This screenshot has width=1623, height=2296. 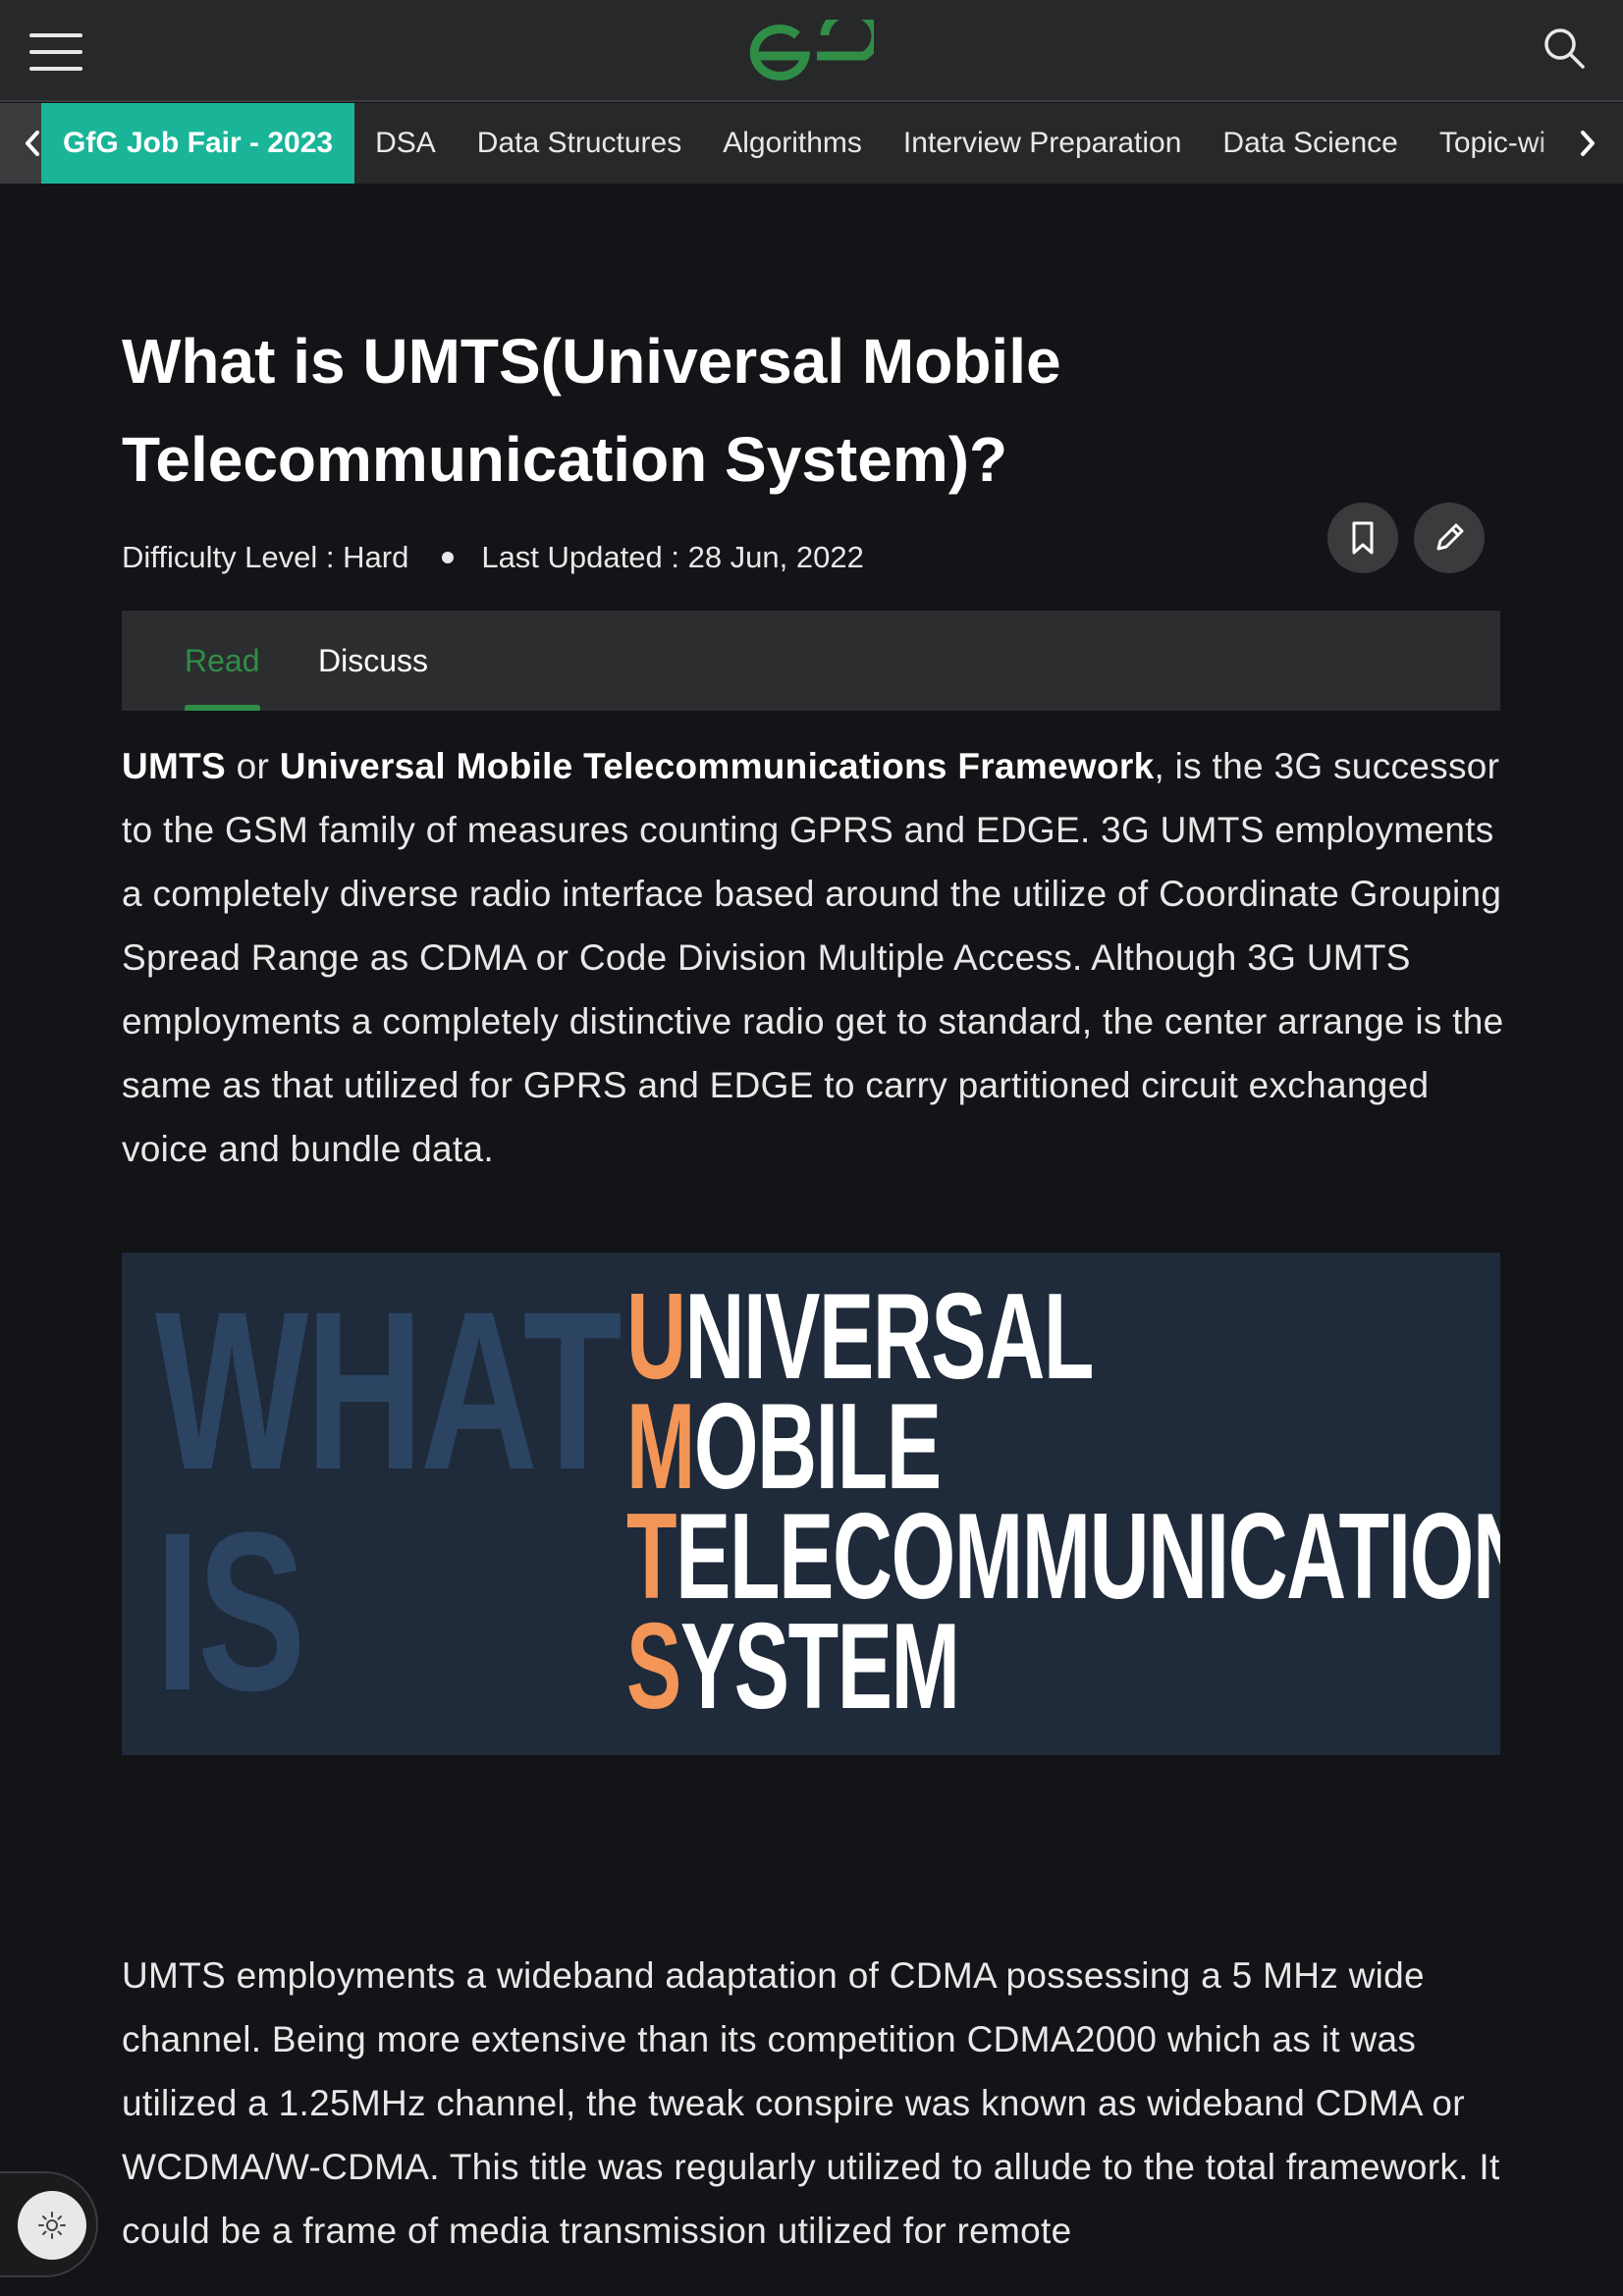 What do you see at coordinates (406, 143) in the screenshot?
I see `nav-item-dsa: DSA` at bounding box center [406, 143].